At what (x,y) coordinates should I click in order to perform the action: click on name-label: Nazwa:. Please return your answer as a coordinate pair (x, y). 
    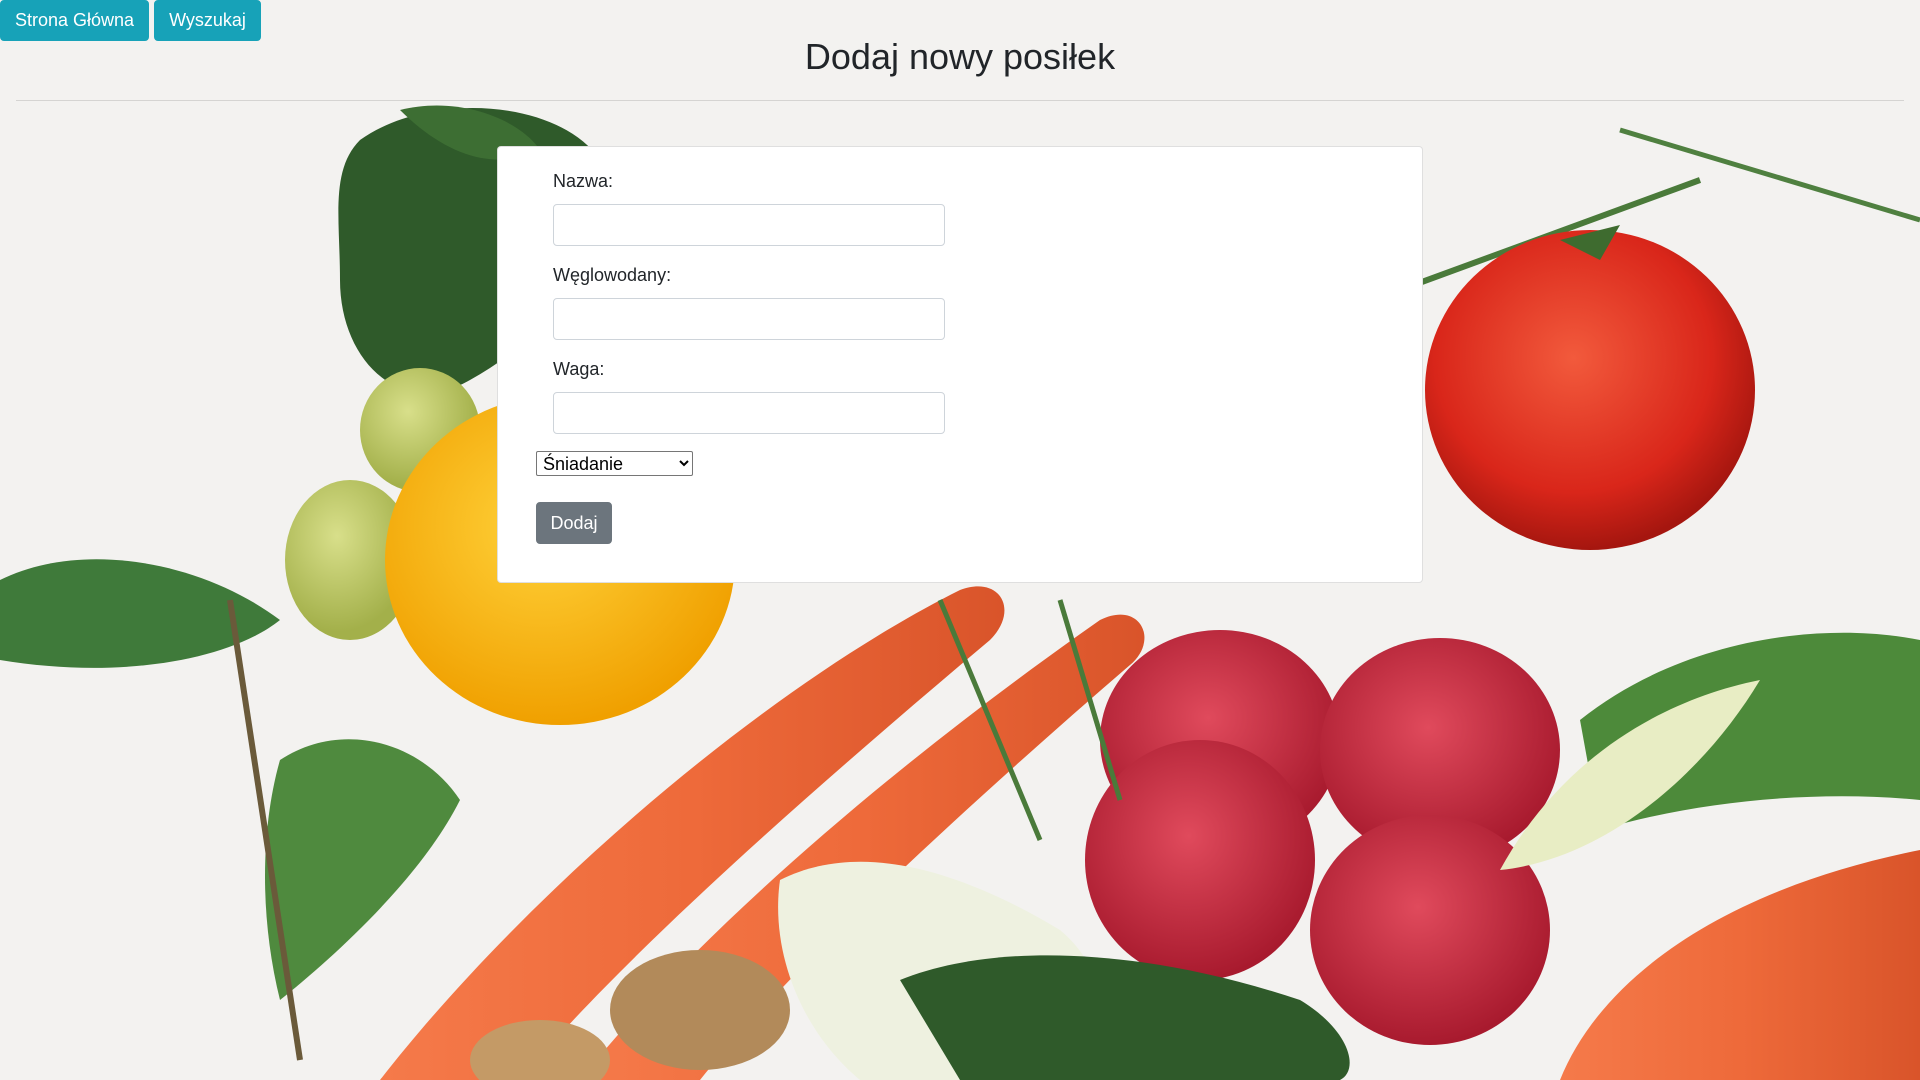
    Looking at the image, I should click on (583, 181).